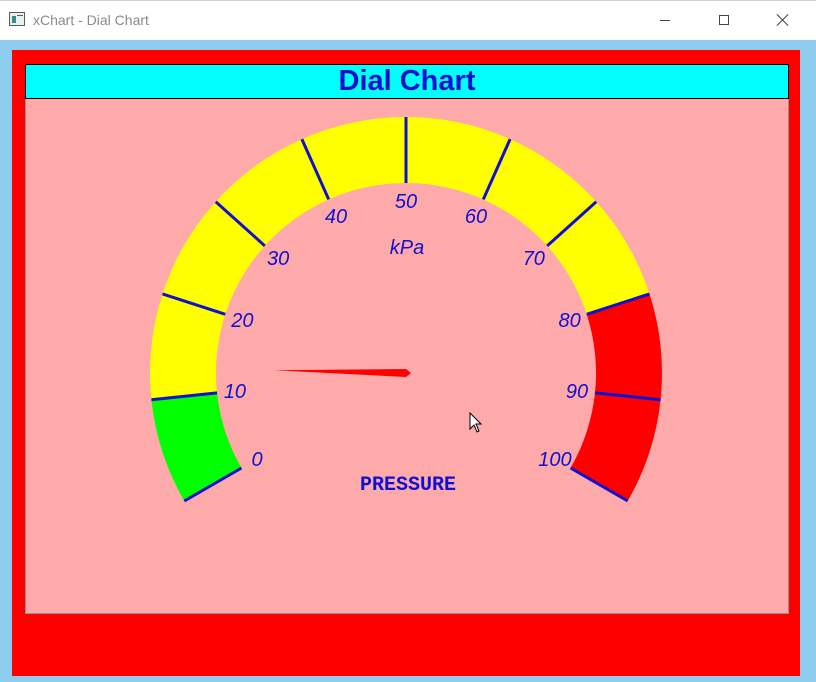 This screenshot has width=816, height=682. I want to click on dial-tick-label: 10, so click(235, 392).